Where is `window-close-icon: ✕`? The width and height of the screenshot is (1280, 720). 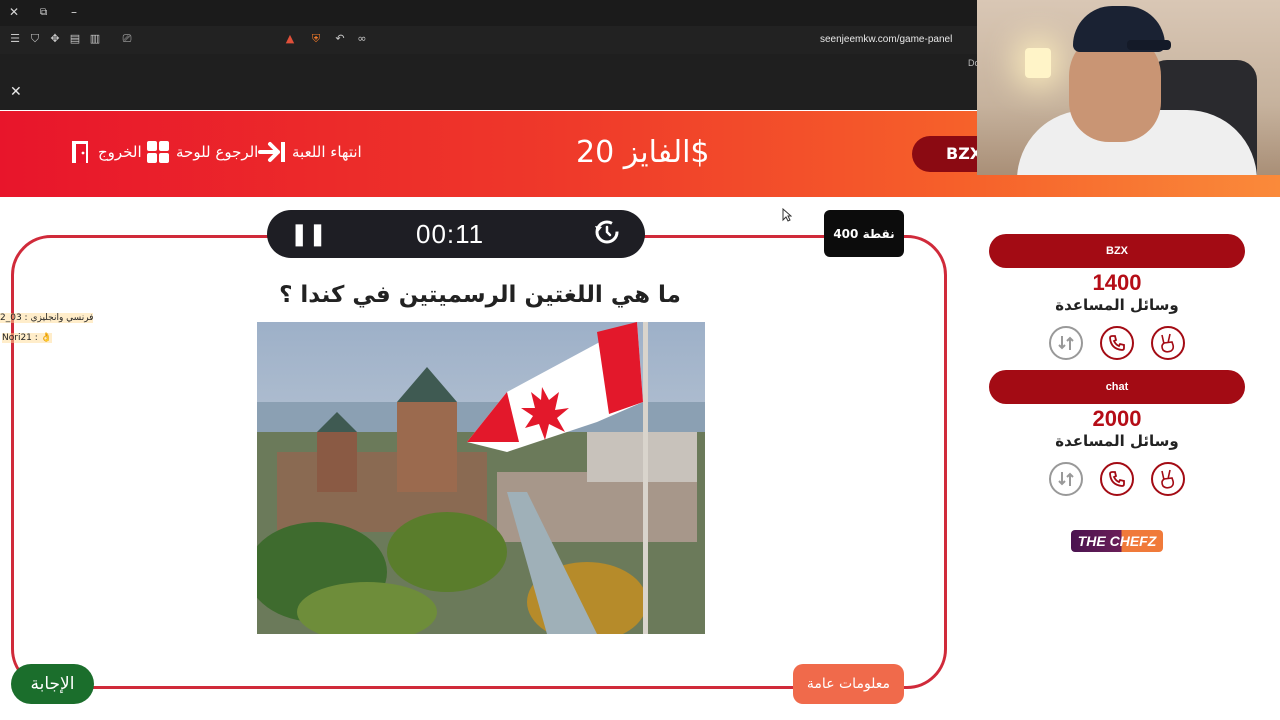
window-close-icon: ✕ is located at coordinates (14, 12).